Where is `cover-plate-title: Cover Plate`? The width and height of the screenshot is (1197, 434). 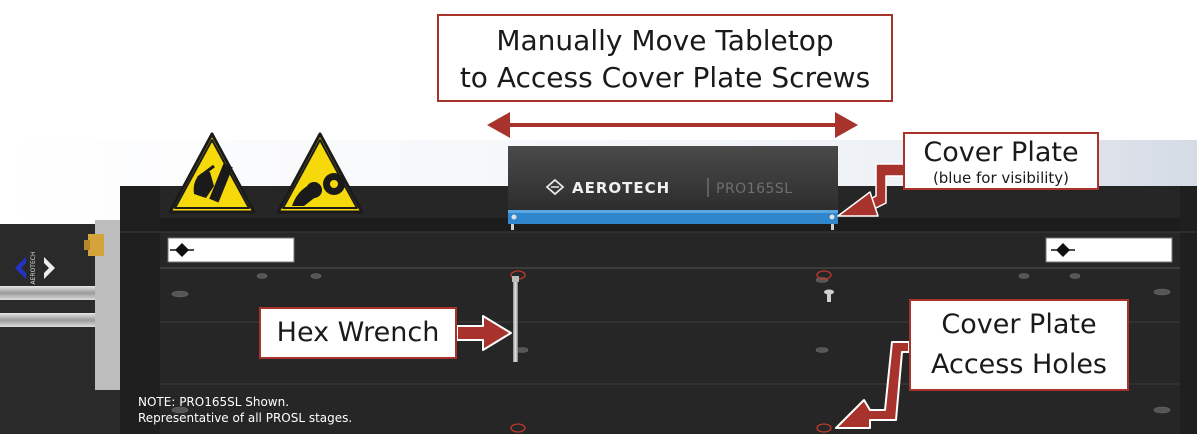
cover-plate-title: Cover Plate is located at coordinates (1001, 152).